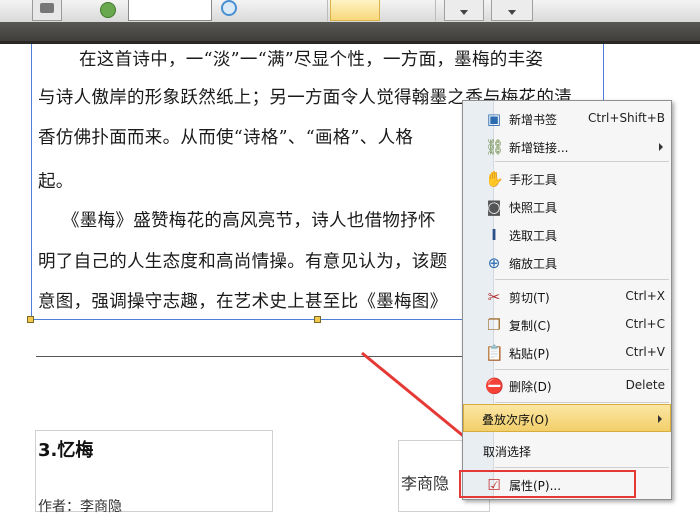 The width and height of the screenshot is (700, 516). Describe the element at coordinates (567, 325) in the screenshot. I see `menu-item-copy: ❐ 复制(C) Ctrl+C` at that location.